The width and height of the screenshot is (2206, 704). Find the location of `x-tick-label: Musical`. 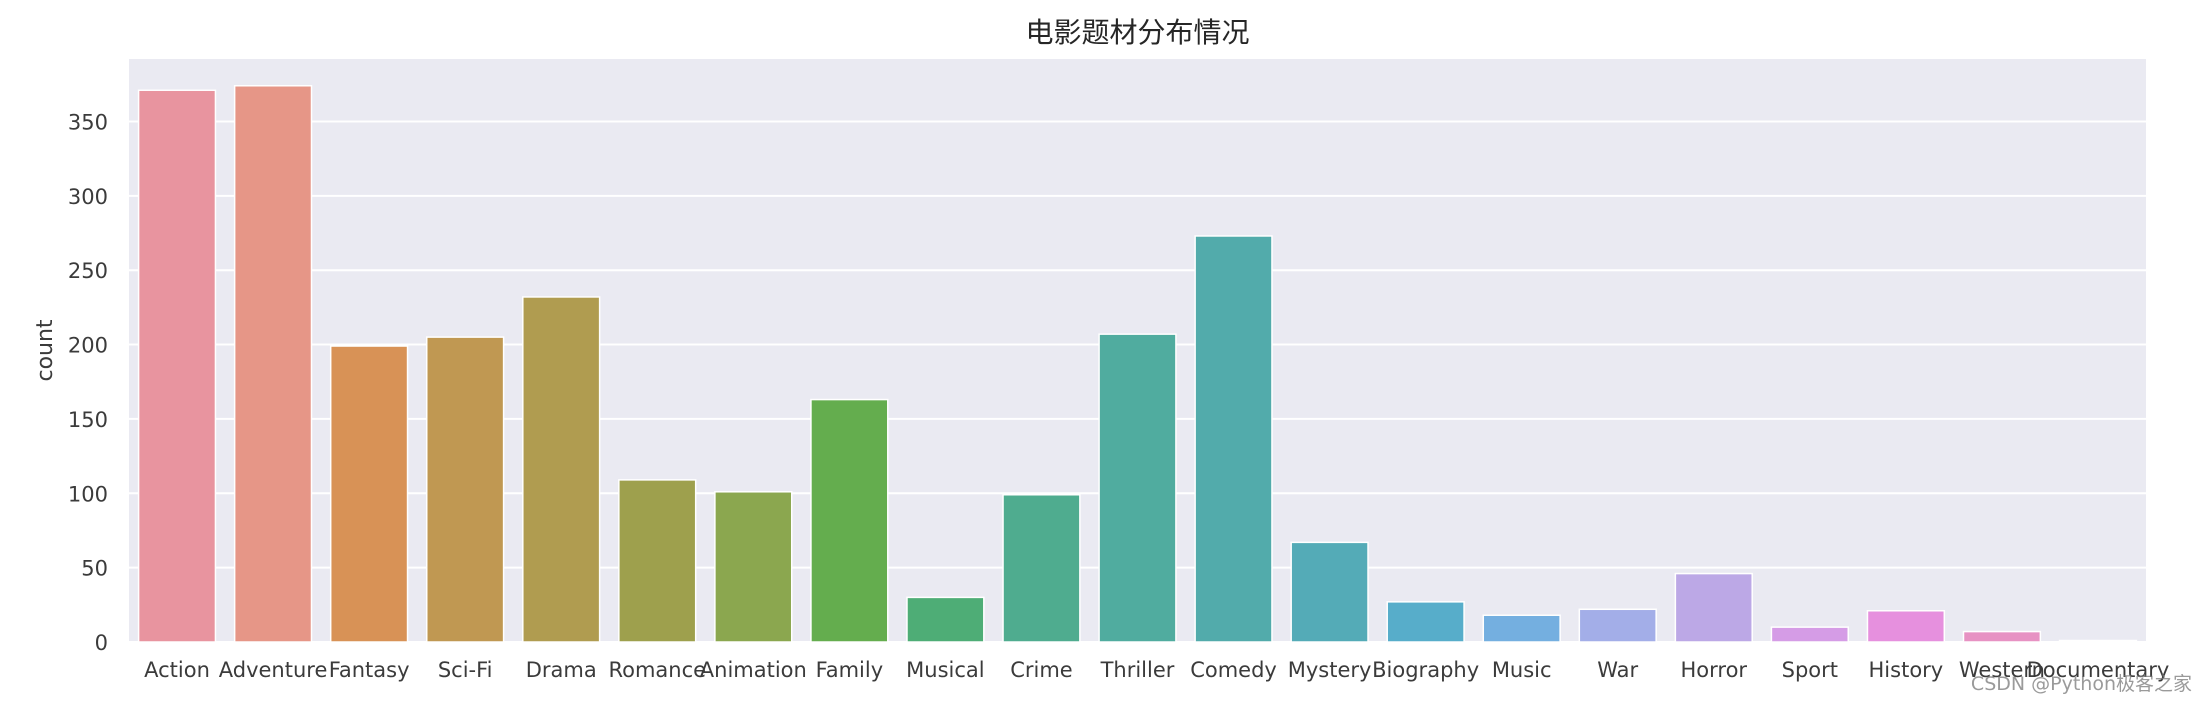

x-tick-label: Musical is located at coordinates (945, 670).